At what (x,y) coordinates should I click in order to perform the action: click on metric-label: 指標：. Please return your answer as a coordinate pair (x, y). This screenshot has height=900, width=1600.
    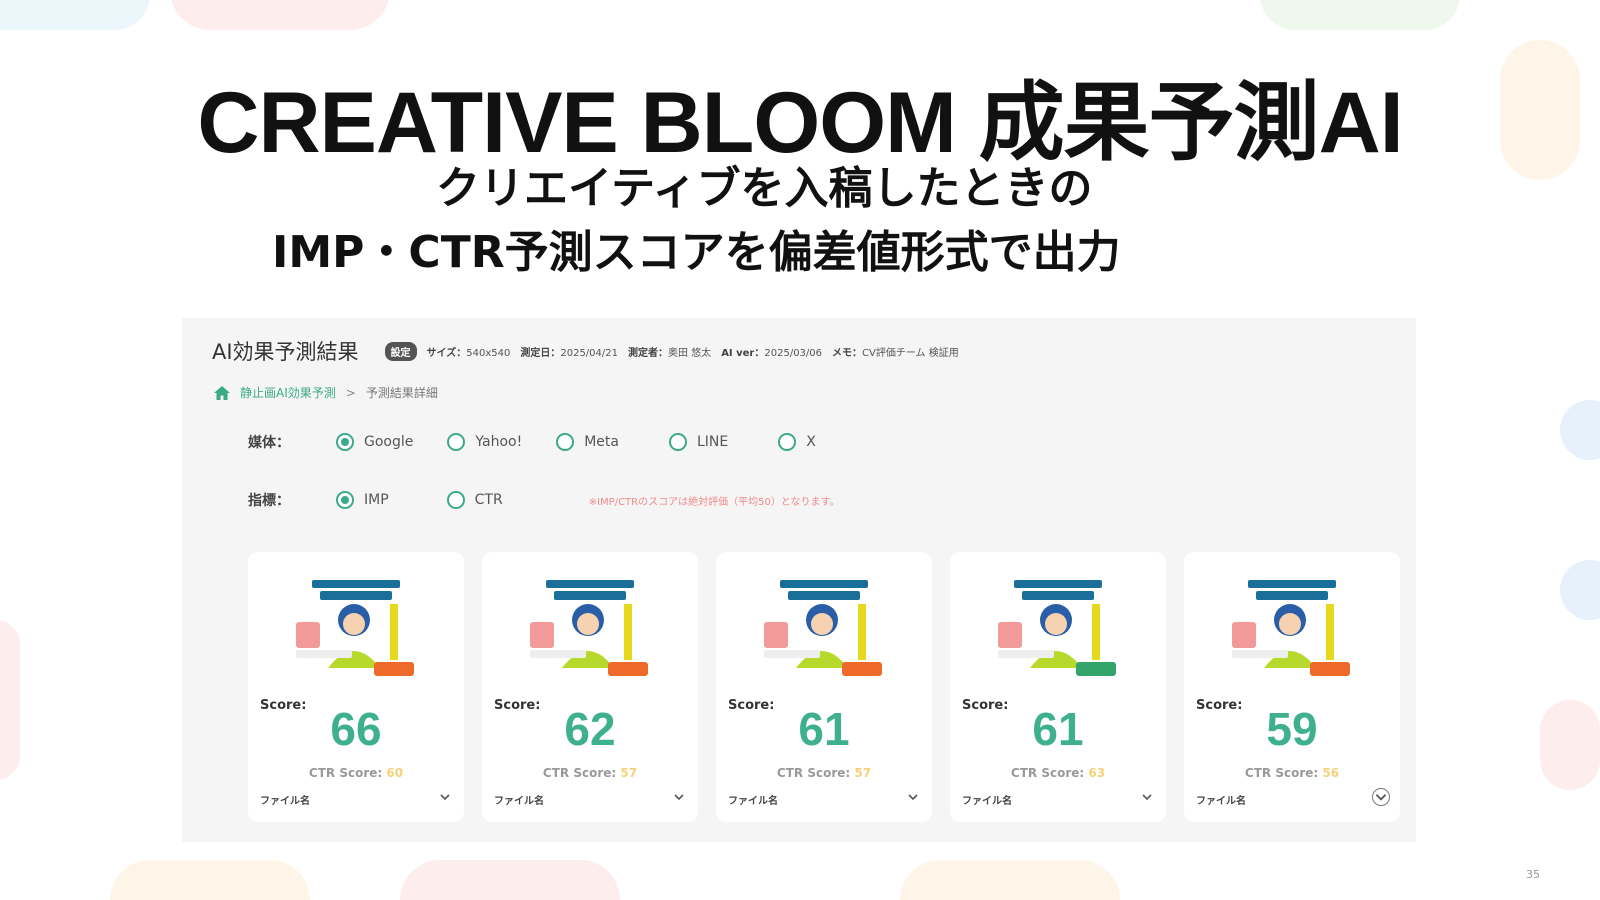
    Looking at the image, I should click on (269, 501).